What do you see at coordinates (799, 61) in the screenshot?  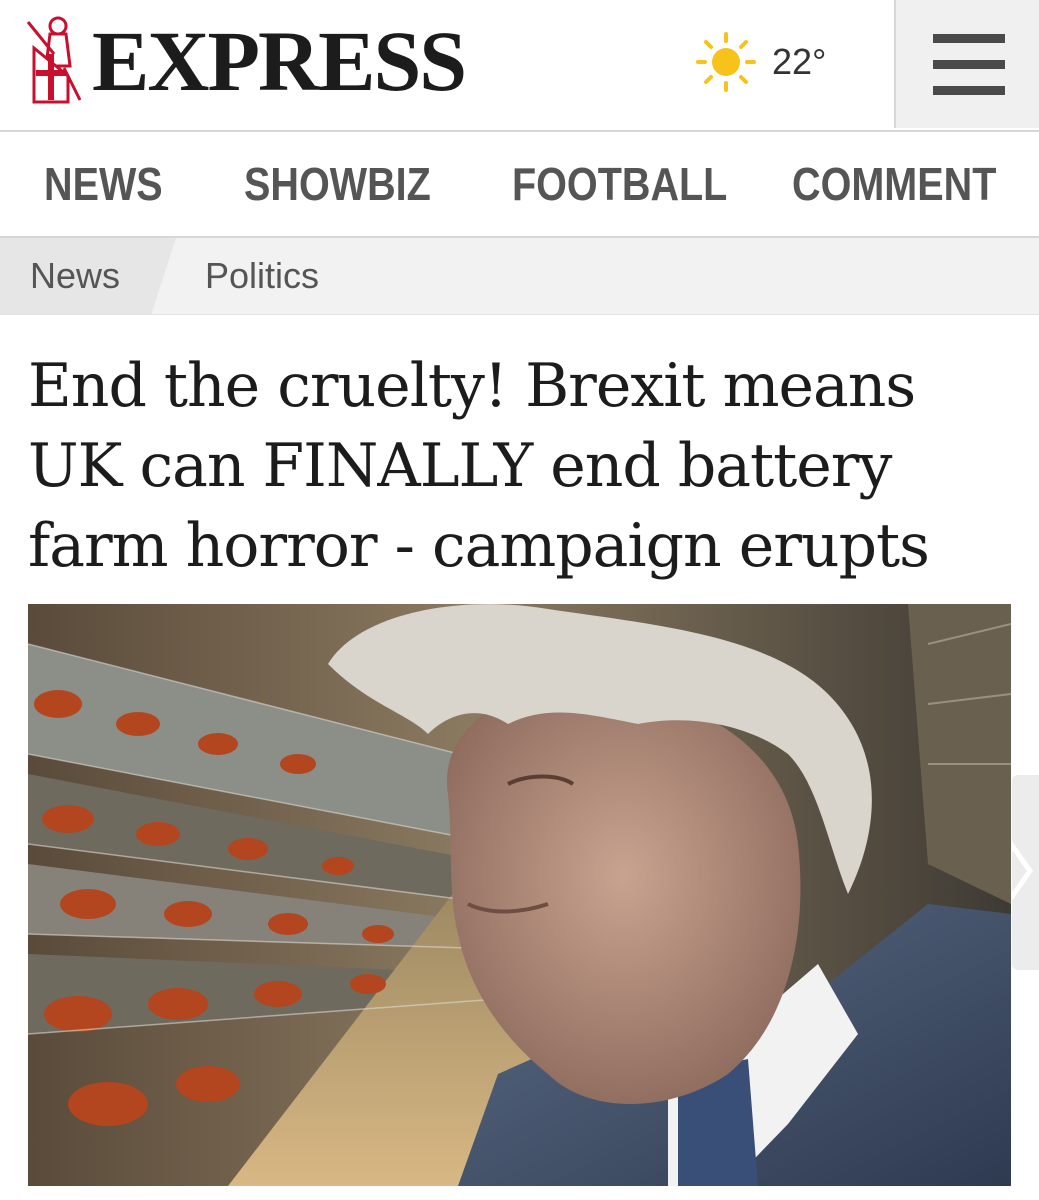 I see `weather-temperature: 22°` at bounding box center [799, 61].